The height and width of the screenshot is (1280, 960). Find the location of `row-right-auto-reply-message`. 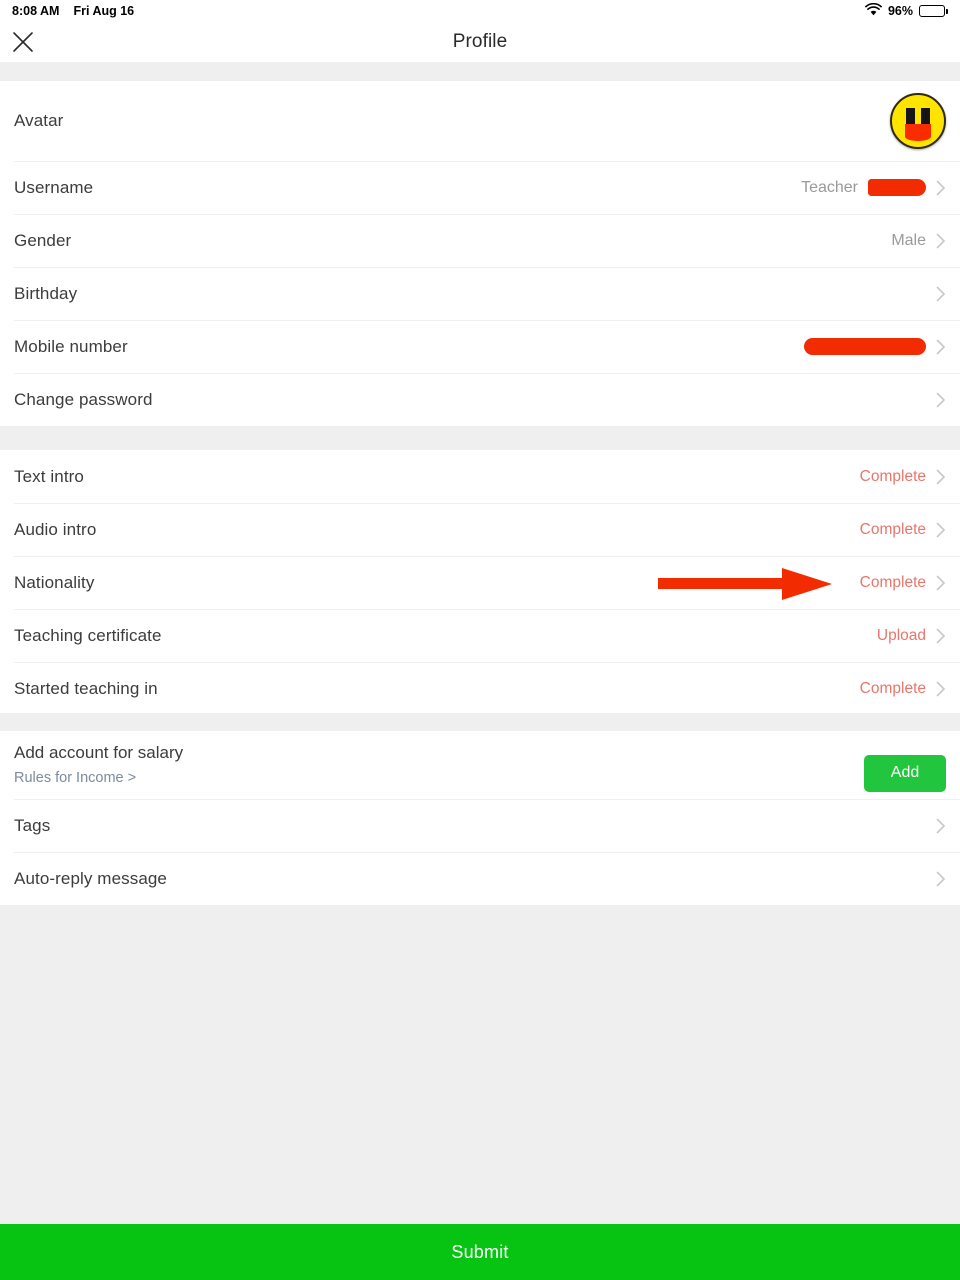

row-right-auto-reply-message is located at coordinates (941, 879).